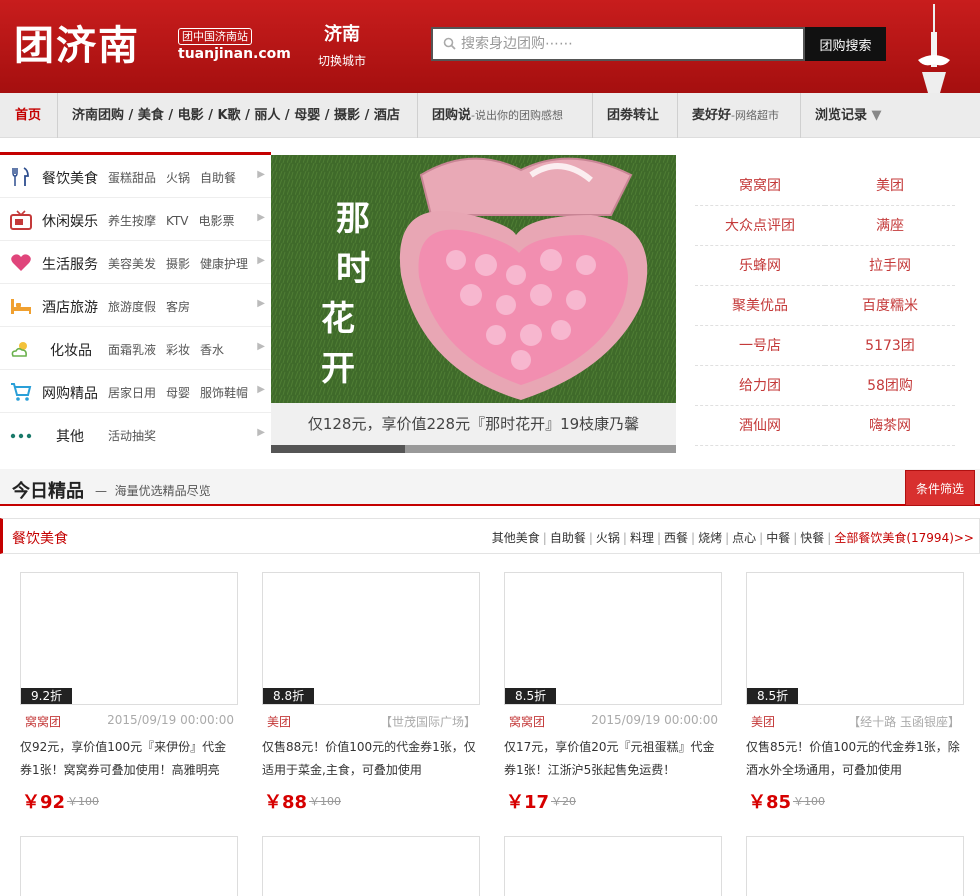  Describe the element at coordinates (135, 391) in the screenshot. I see `category-row-online-shopping: 网购精品 居家日用 母婴 服饰鞋帽 ▶` at that location.